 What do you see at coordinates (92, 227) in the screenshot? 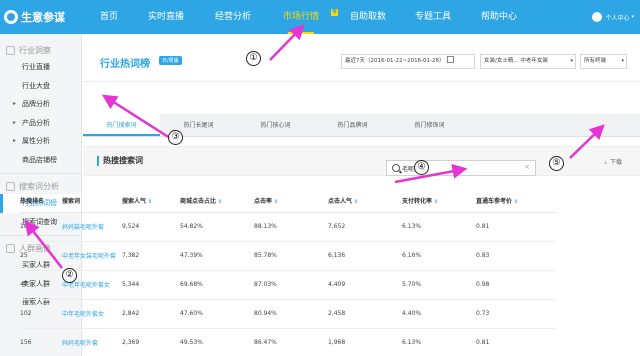
I see `cell-keyword-link: 妈妈装毛呢外套` at bounding box center [92, 227].